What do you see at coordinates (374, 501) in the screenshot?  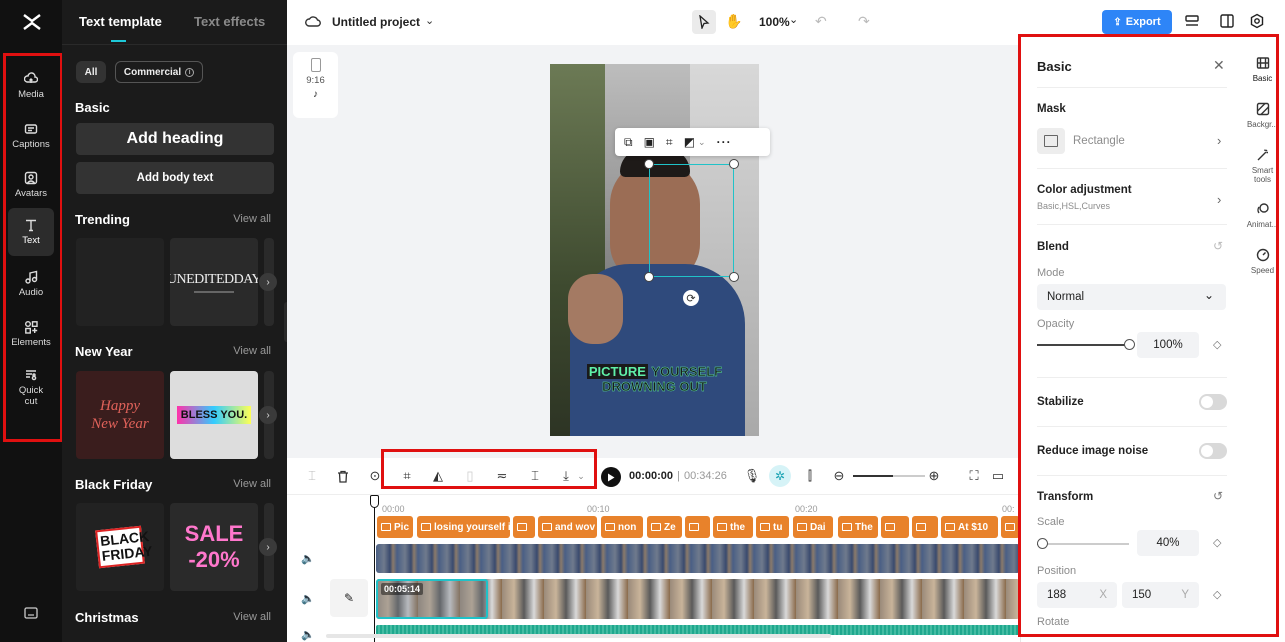 I see `playhead-handle` at bounding box center [374, 501].